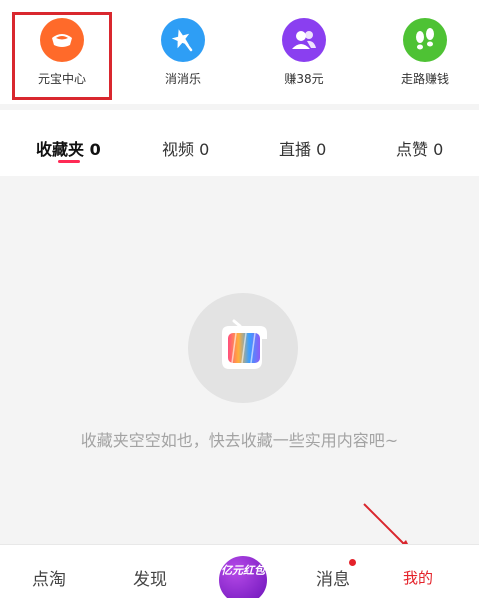 The height and width of the screenshot is (598, 479). I want to click on annotation-highlight-box, so click(62, 56).